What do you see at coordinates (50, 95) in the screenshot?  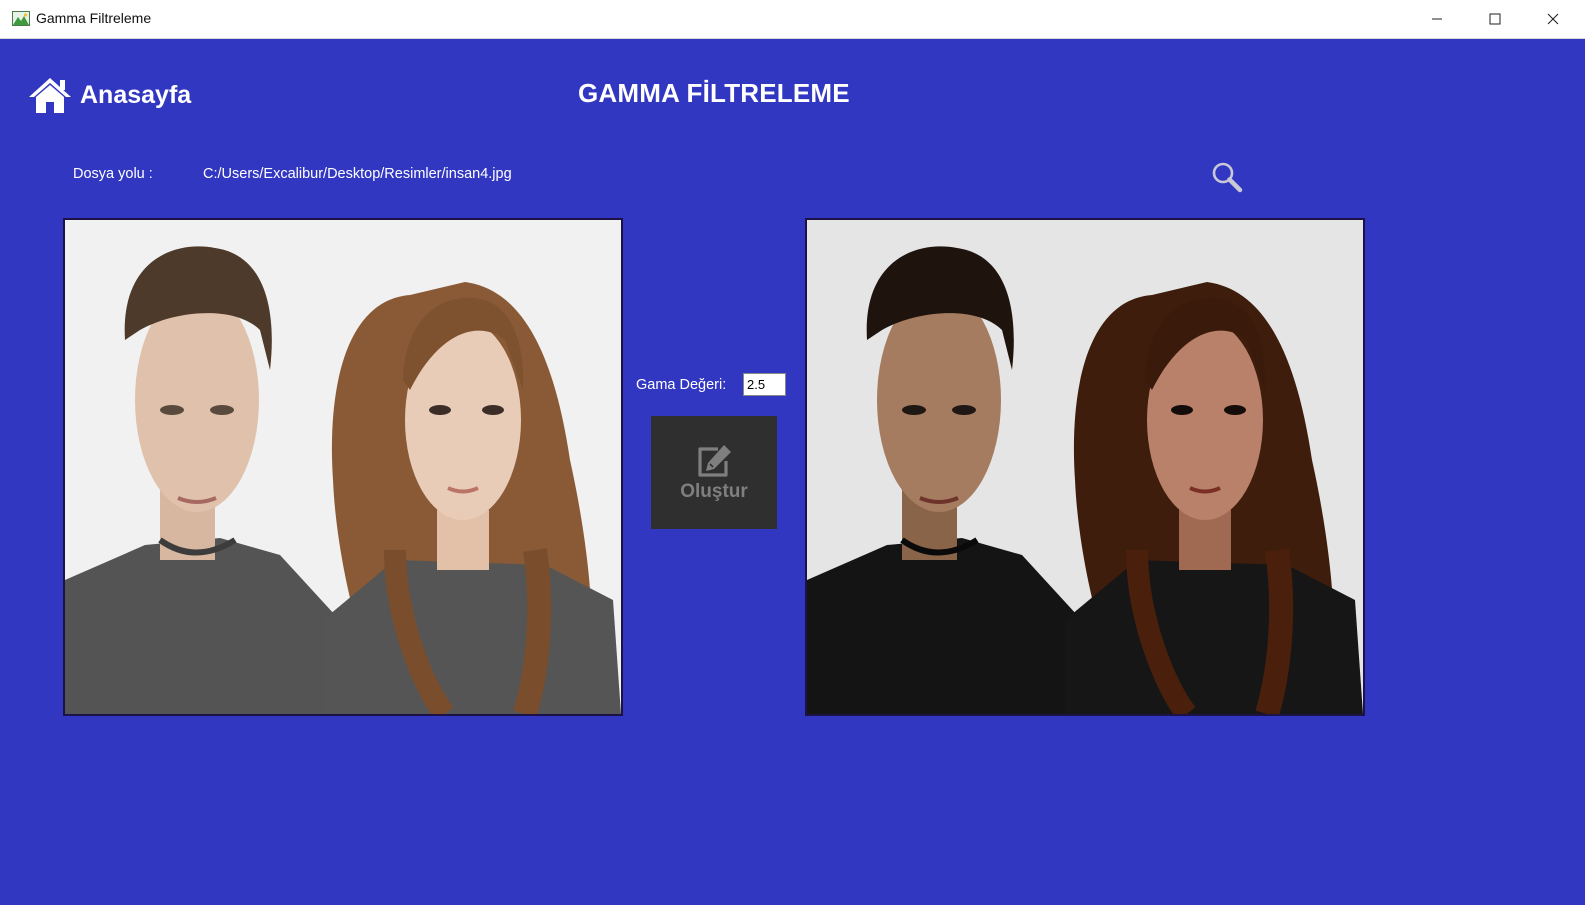 I see `home-icon` at bounding box center [50, 95].